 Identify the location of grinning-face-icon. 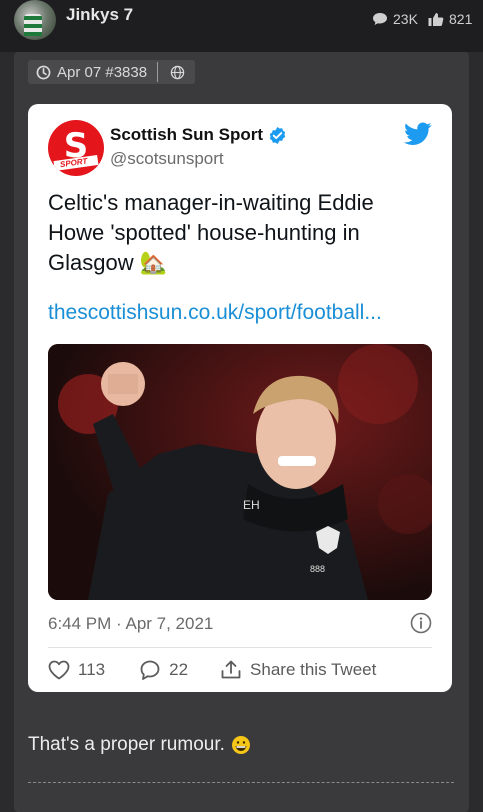
(240, 745).